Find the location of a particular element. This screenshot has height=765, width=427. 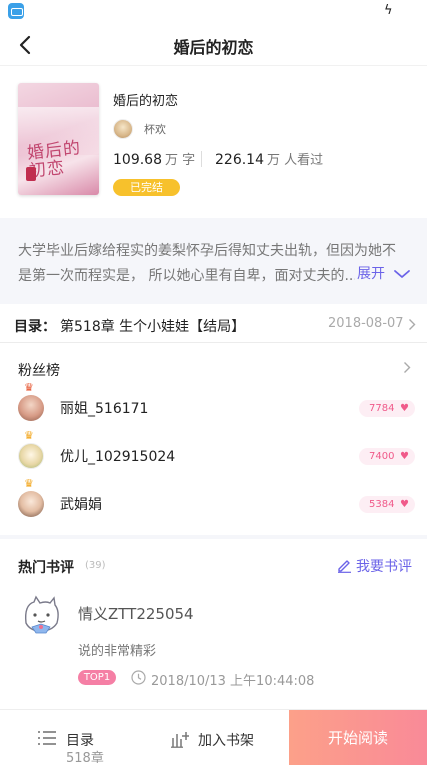

completed-badge: 已完结 is located at coordinates (146, 187).